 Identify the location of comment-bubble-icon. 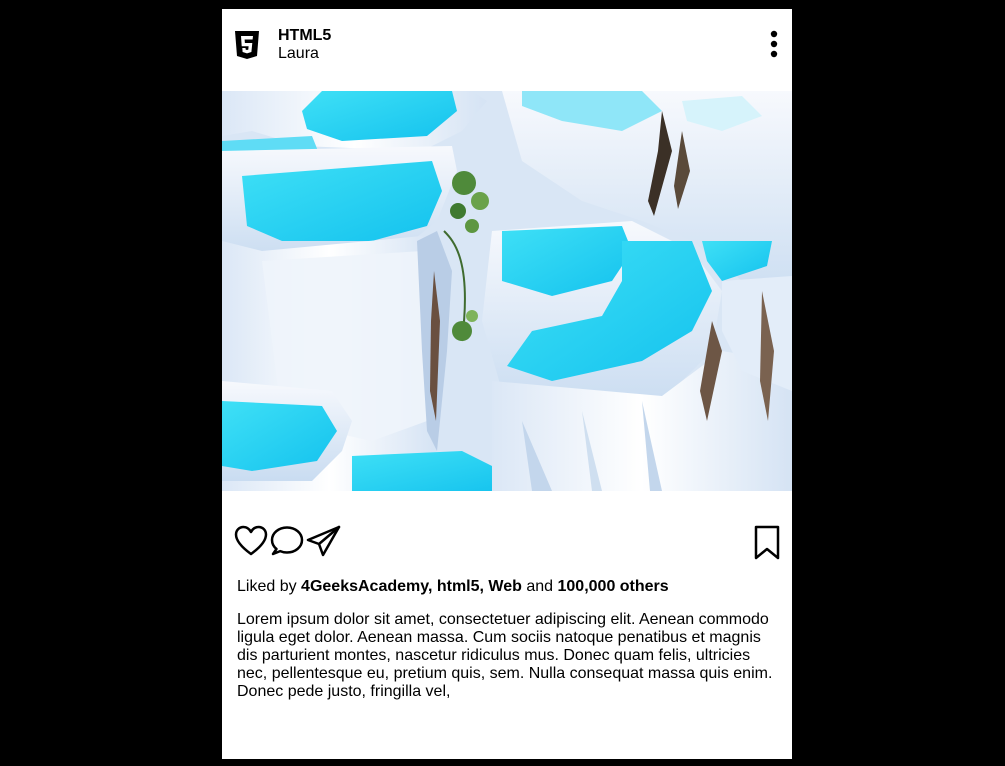
(287, 541).